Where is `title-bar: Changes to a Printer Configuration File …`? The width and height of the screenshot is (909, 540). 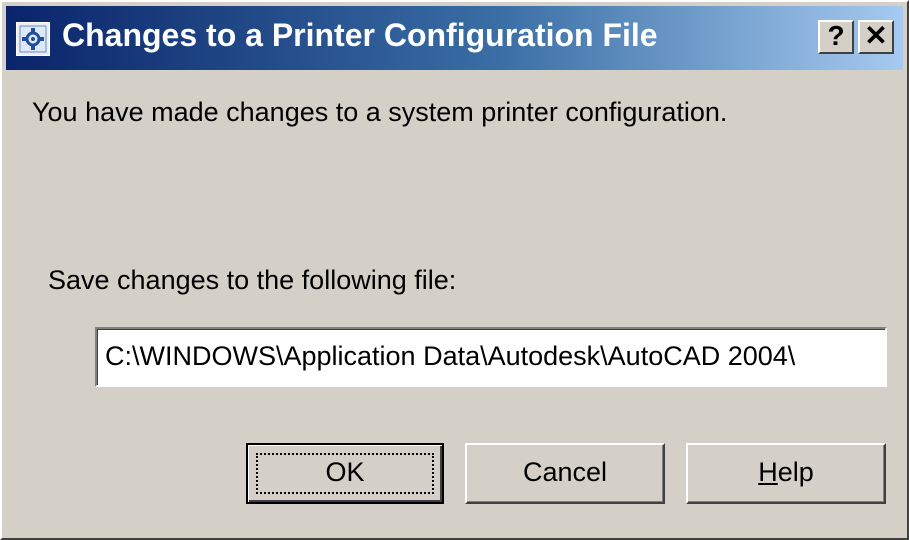 title-bar: Changes to a Printer Configuration File … is located at coordinates (454, 38).